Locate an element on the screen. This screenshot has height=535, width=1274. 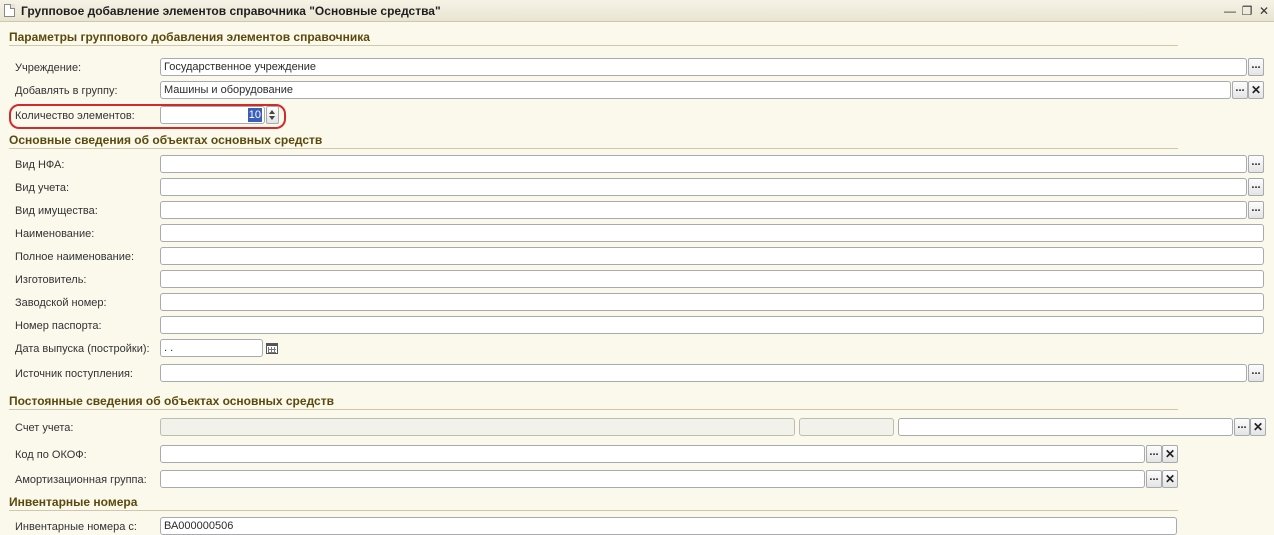
source-field is located at coordinates (703, 373).